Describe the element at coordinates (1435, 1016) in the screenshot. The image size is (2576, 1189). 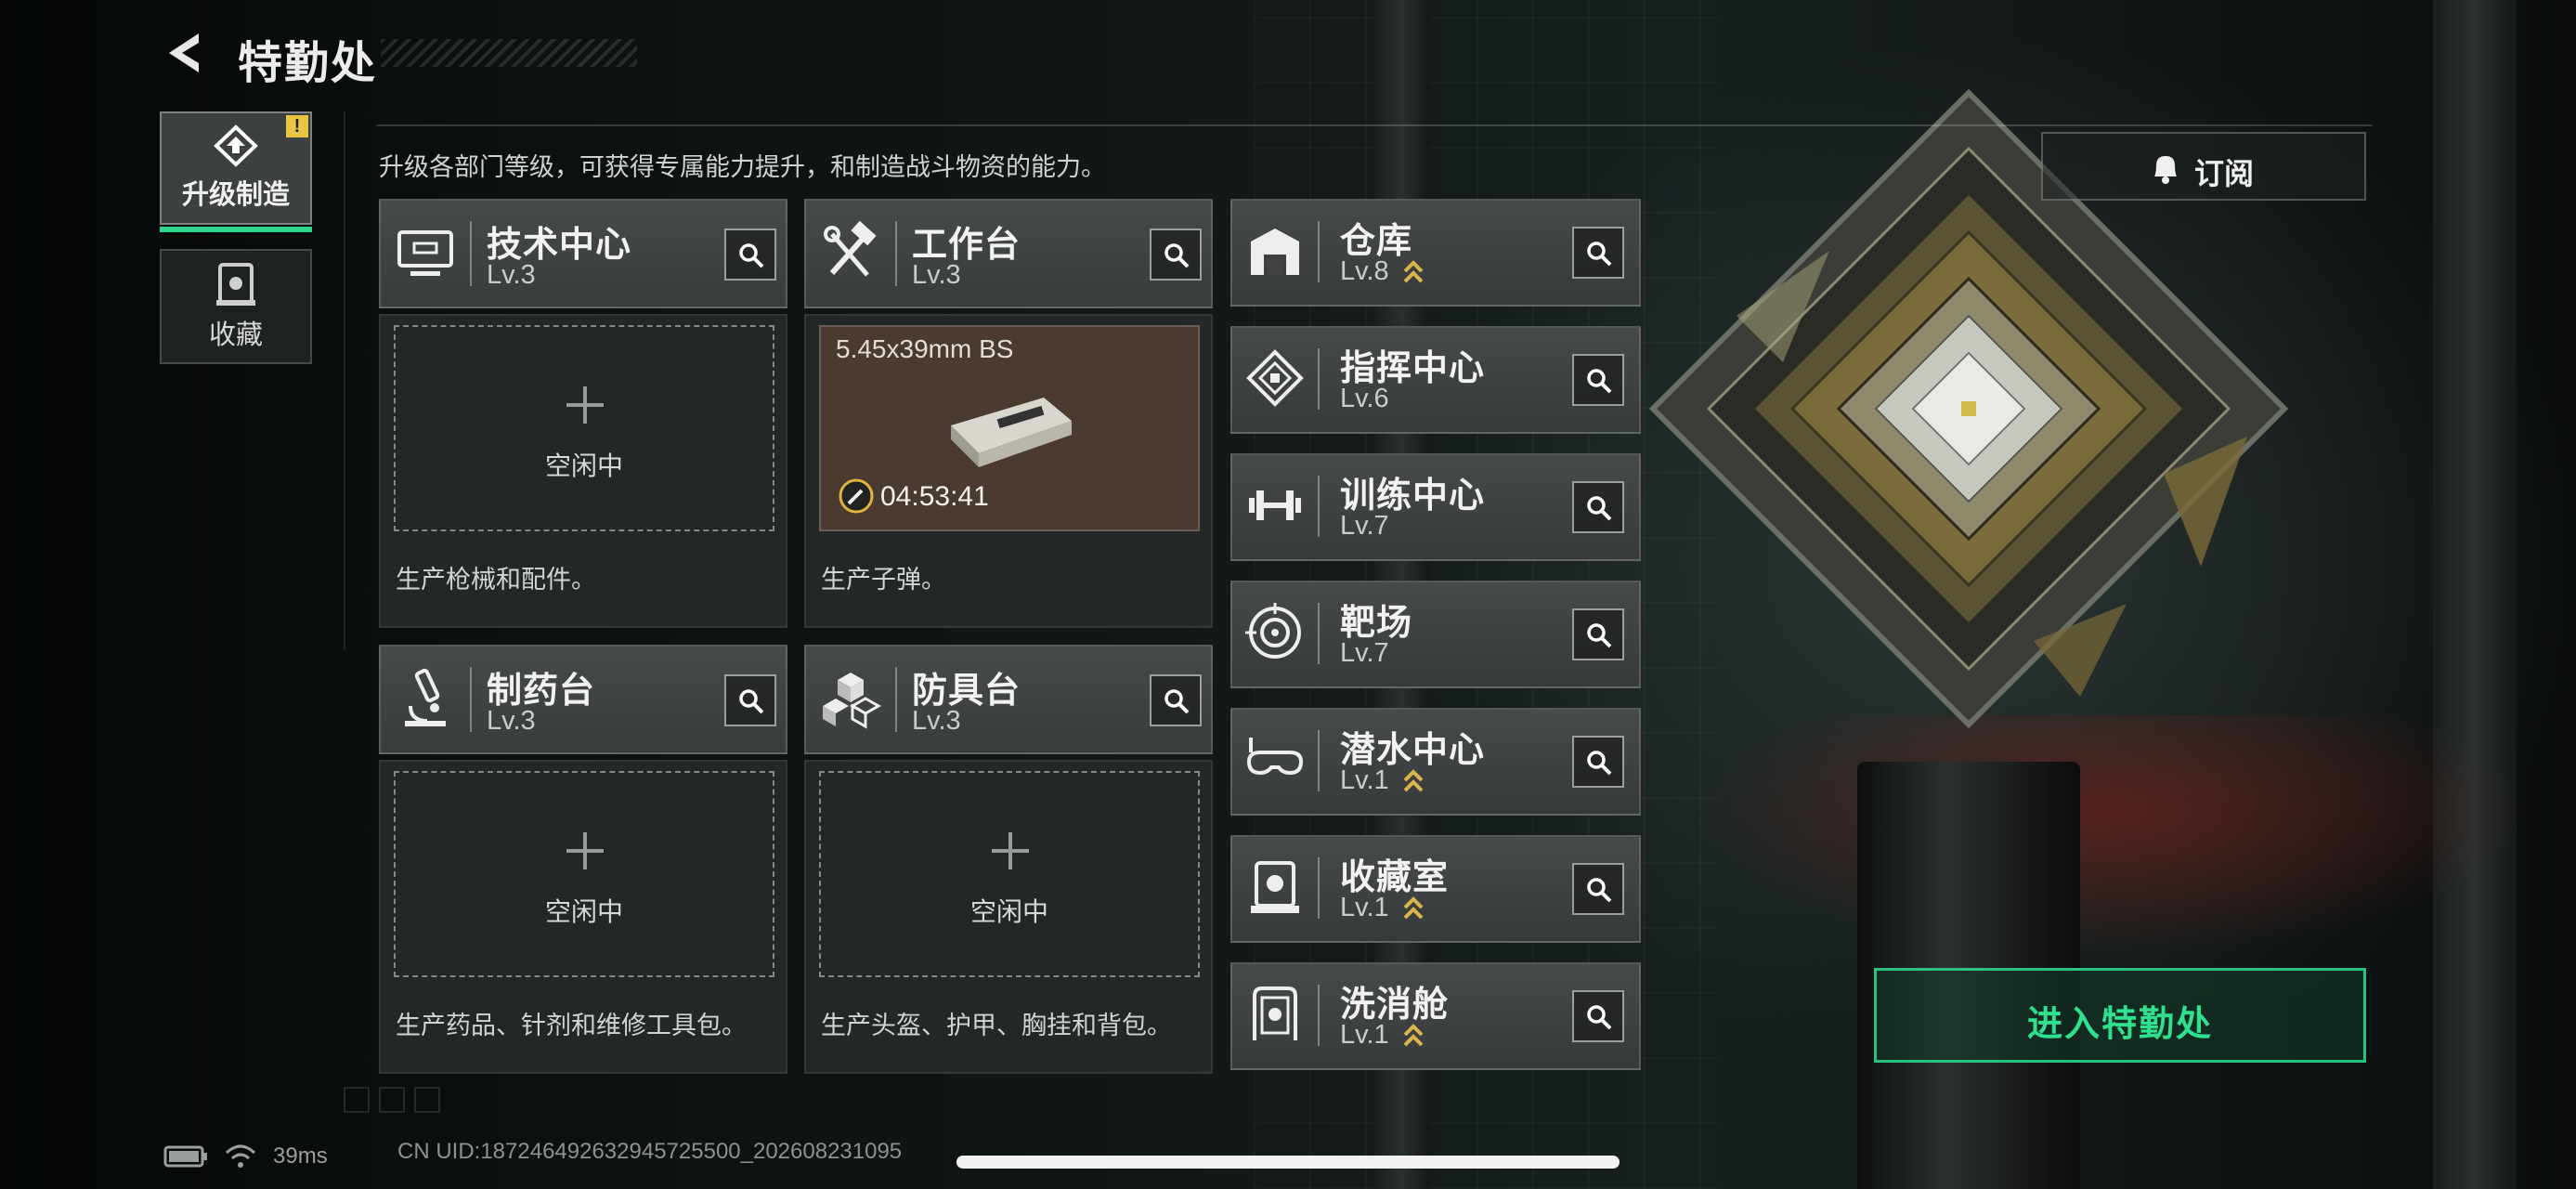
I see `facility-decon-chamber: 洗消舱 Lv.1` at that location.